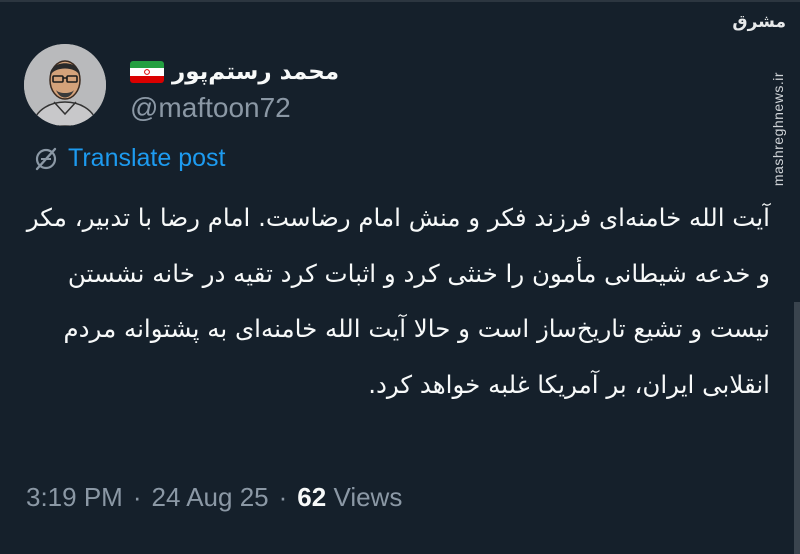 This screenshot has height=554, width=800. I want to click on translate-post-label: Translate post, so click(147, 158).